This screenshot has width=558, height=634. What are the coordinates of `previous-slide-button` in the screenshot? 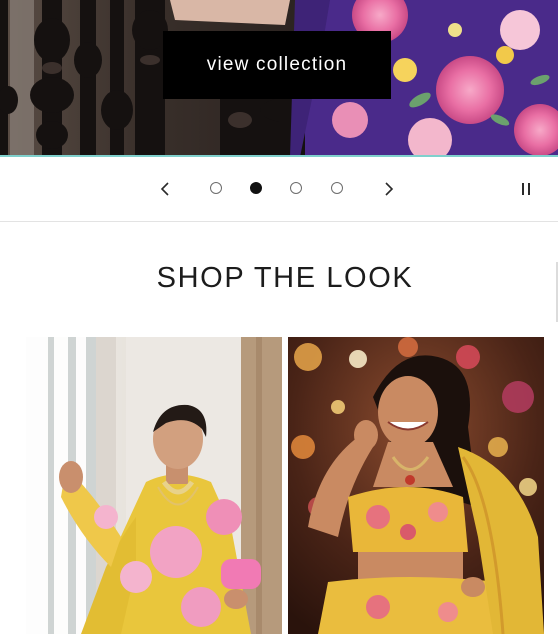 It's located at (165, 189).